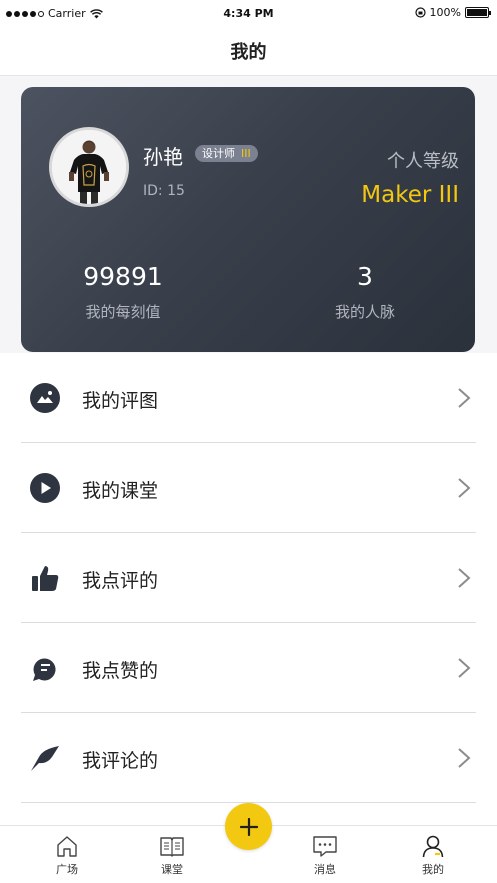 This screenshot has height=883, width=497. I want to click on menu-item-my-critiques: 我点评的, so click(248, 578).